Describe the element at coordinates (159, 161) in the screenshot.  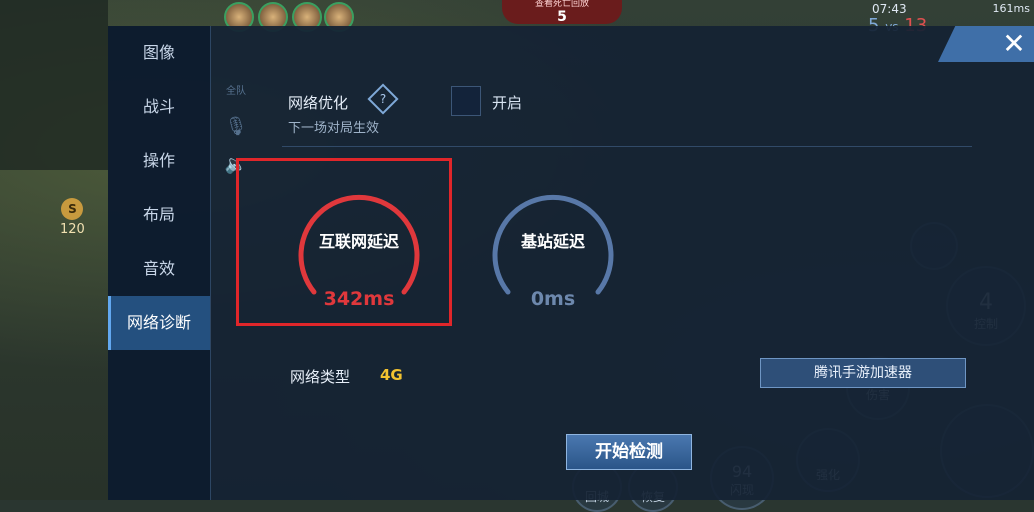
I see `sidebar-item-controls: 操作` at that location.